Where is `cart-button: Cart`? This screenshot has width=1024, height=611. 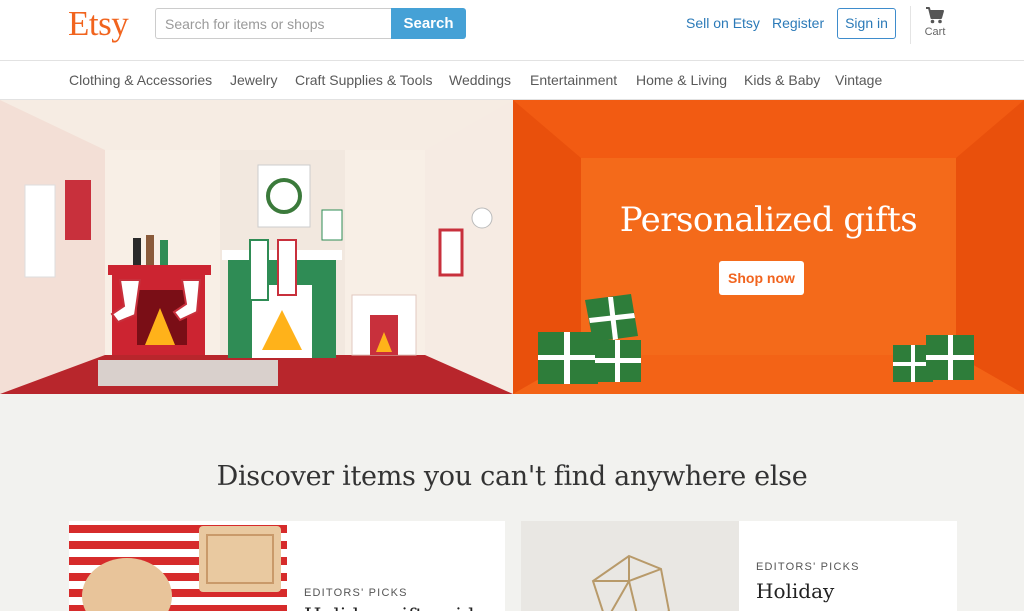 cart-button: Cart is located at coordinates (935, 22).